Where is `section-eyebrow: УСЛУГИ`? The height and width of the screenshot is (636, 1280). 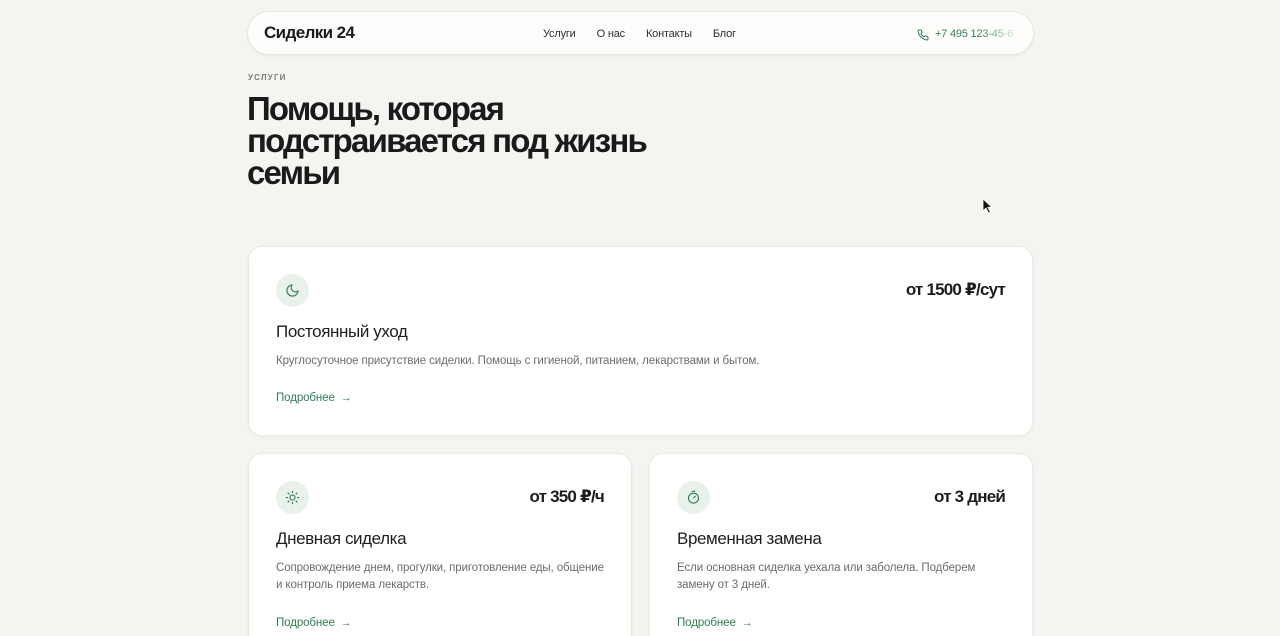
section-eyebrow: УСЛУГИ is located at coordinates (267, 77).